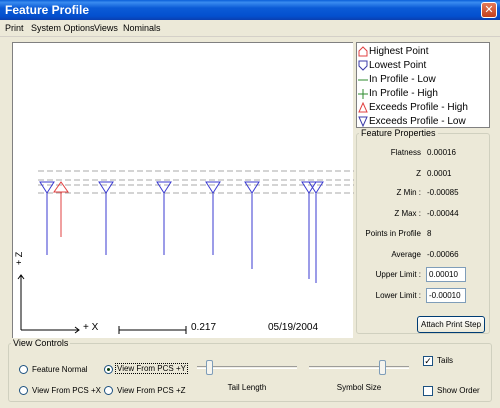 The image size is (500, 408). What do you see at coordinates (403, 93) in the screenshot?
I see `legend-label: In Profile - High` at bounding box center [403, 93].